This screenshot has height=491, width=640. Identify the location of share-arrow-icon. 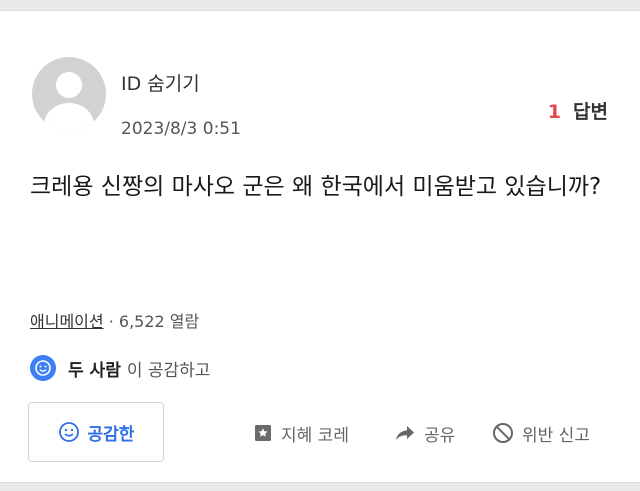
(405, 433).